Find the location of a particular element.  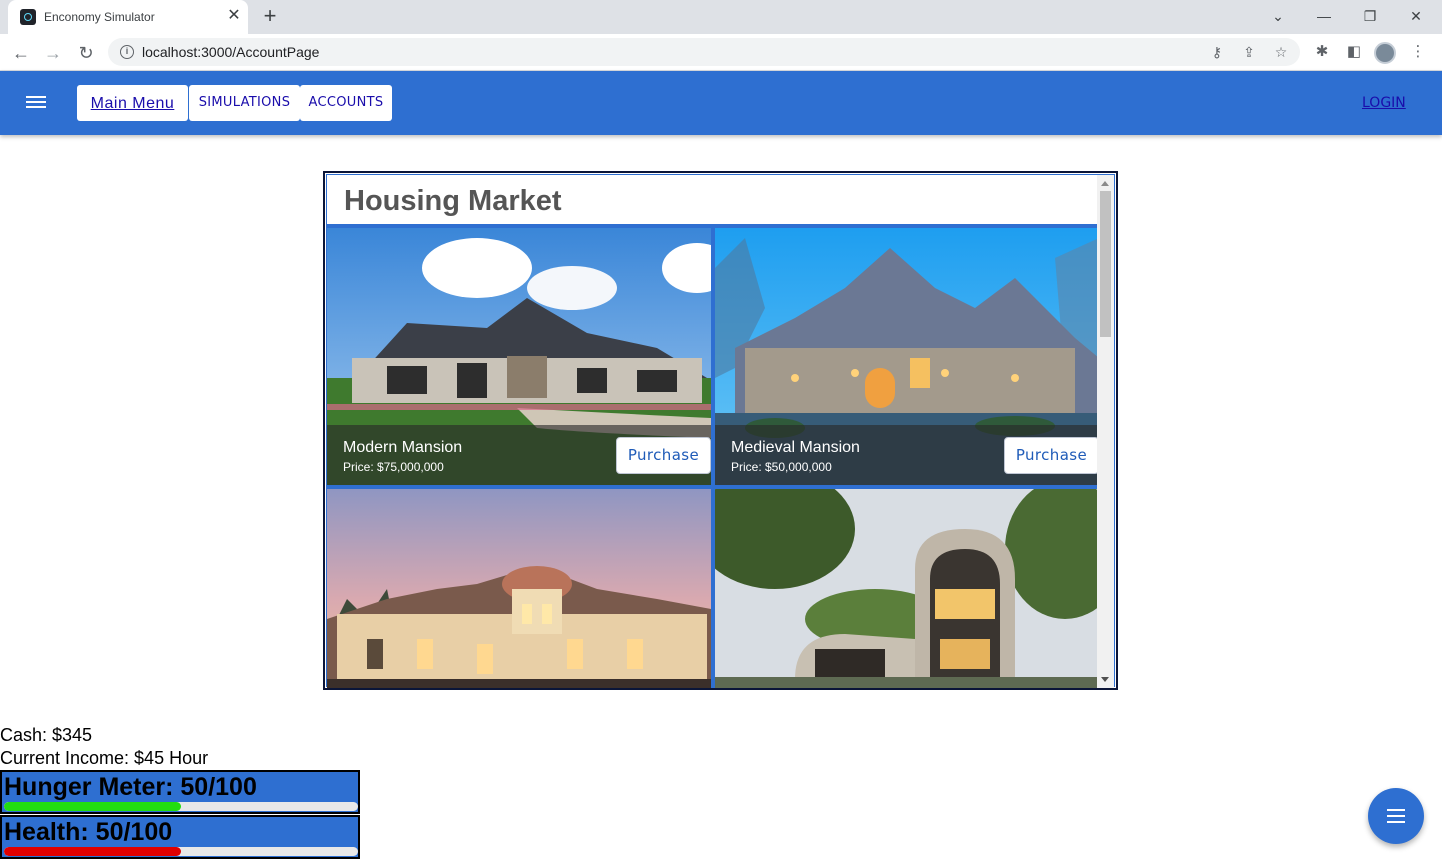

hunger-meter-track is located at coordinates (181, 806).